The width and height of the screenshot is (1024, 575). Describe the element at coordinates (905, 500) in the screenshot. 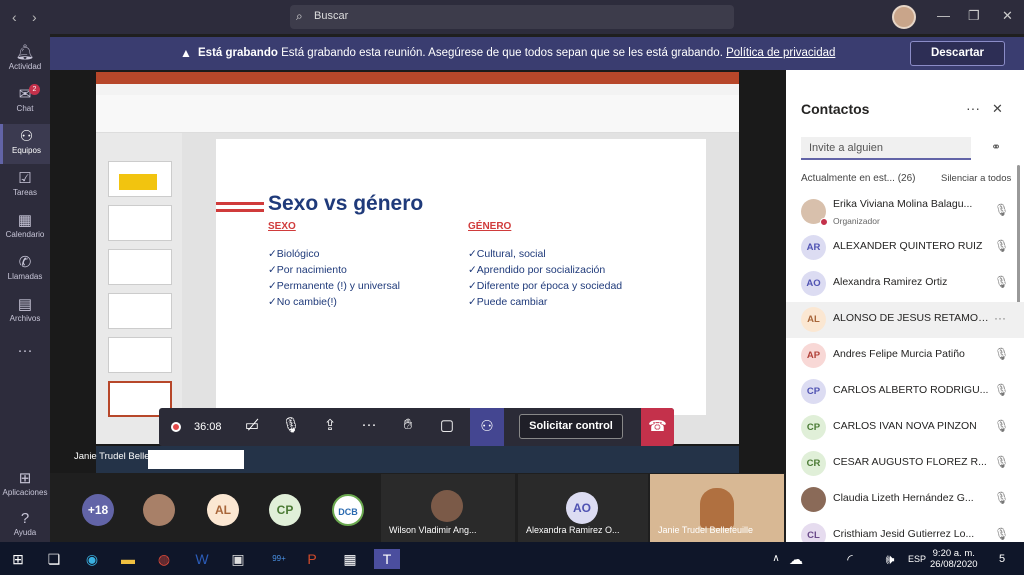

I see `participant-row: Claudia Lizeth Hernández G... 🎙︎` at that location.